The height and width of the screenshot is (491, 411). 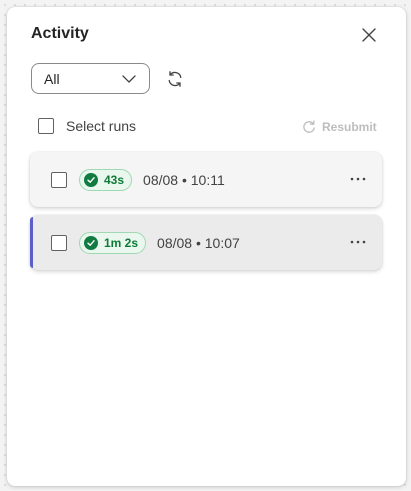 I want to click on run-timestamp: 08/08 • 10:11, so click(x=184, y=179).